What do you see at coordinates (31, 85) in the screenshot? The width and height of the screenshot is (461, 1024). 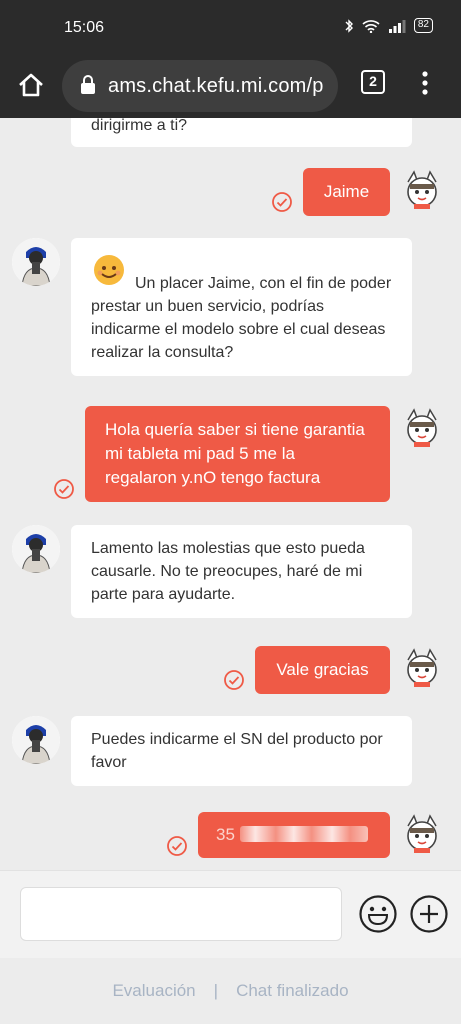 I see `home-icon` at bounding box center [31, 85].